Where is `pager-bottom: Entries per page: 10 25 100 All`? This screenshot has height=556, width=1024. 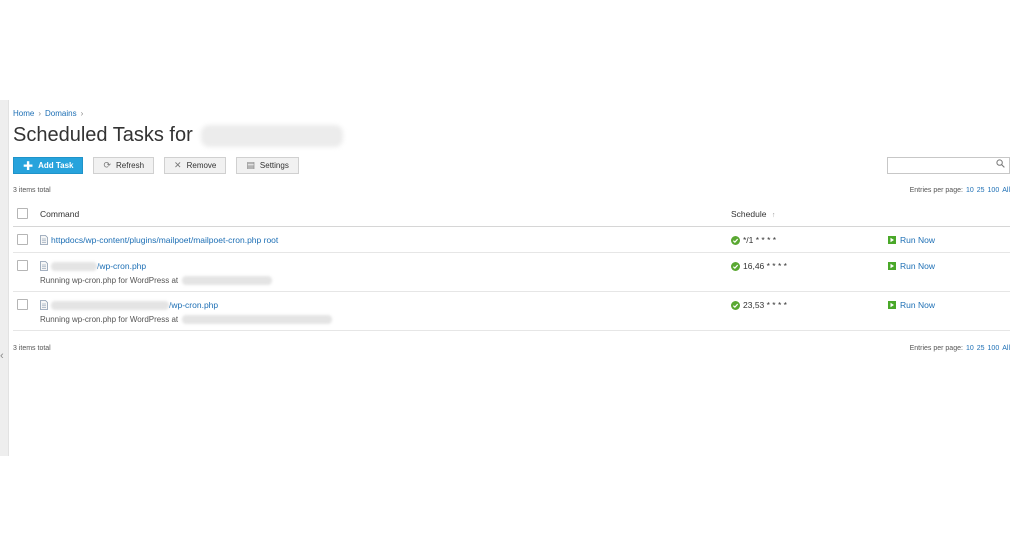 pager-bottom: Entries per page: 10 25 100 All is located at coordinates (960, 348).